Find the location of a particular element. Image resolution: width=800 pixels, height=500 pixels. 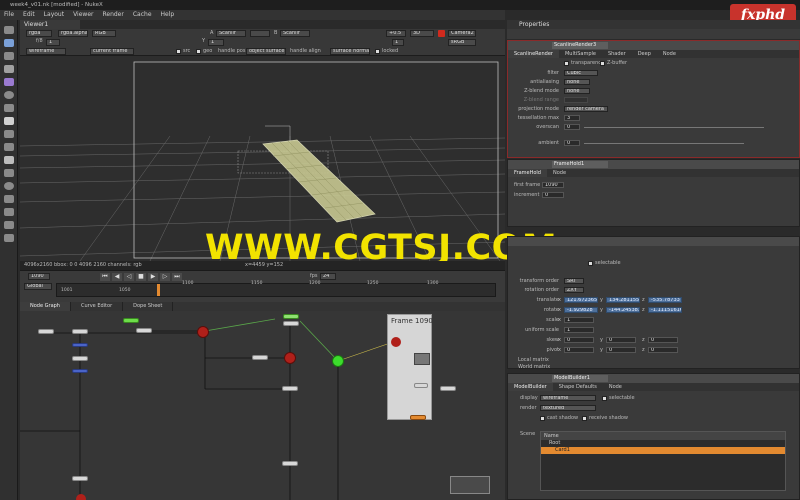

record-icon is located at coordinates (441, 33).